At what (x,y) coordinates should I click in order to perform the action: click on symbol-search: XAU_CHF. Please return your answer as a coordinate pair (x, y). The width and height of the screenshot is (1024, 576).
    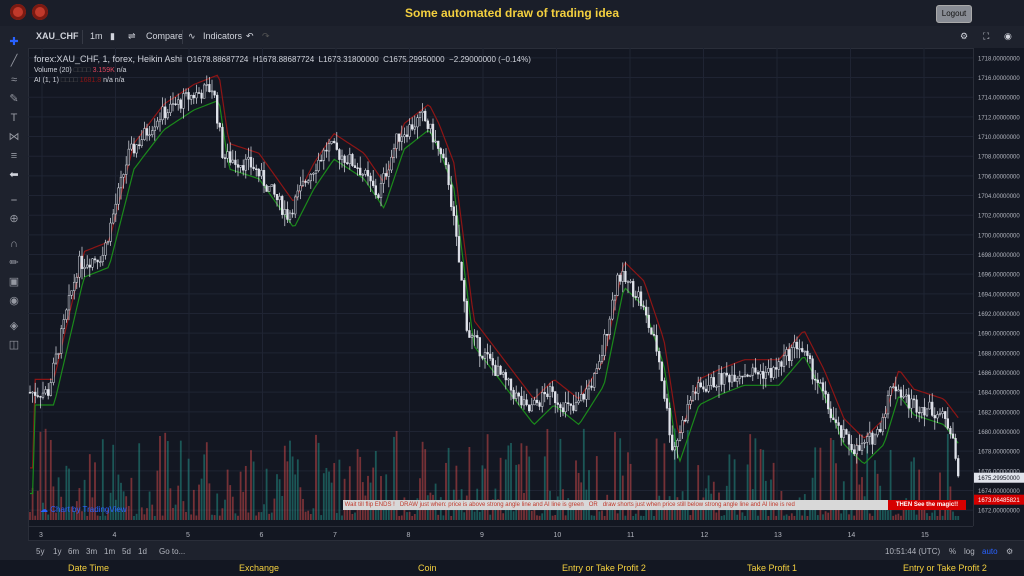
    Looking at the image, I should click on (57, 36).